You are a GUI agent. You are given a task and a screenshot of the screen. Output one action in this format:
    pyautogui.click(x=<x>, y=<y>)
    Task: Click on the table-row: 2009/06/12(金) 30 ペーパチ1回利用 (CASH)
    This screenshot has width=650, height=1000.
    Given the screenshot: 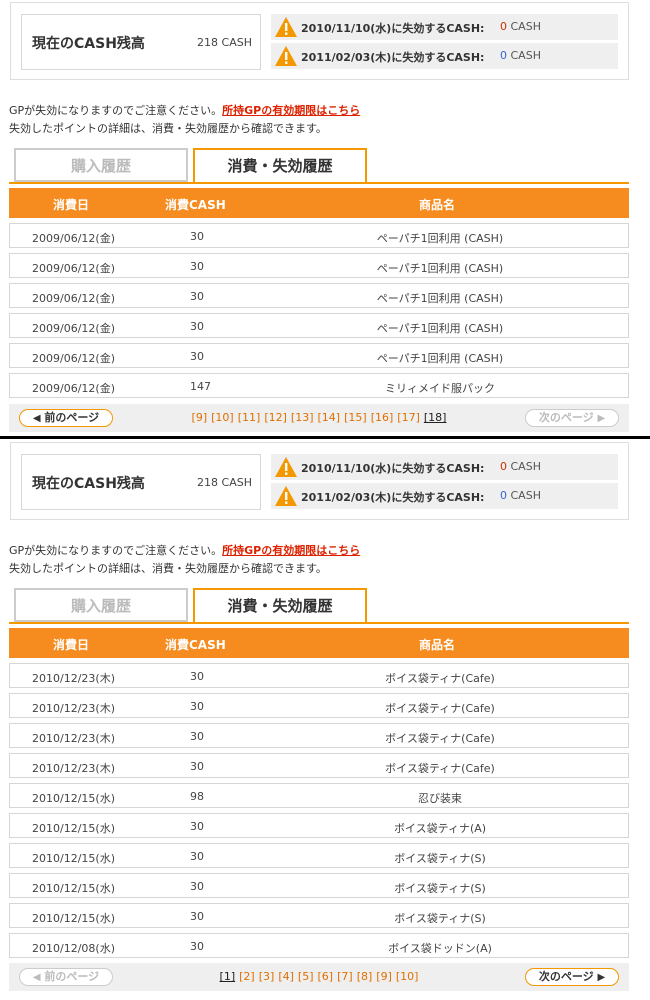 What is the action you would take?
    pyautogui.click(x=319, y=265)
    